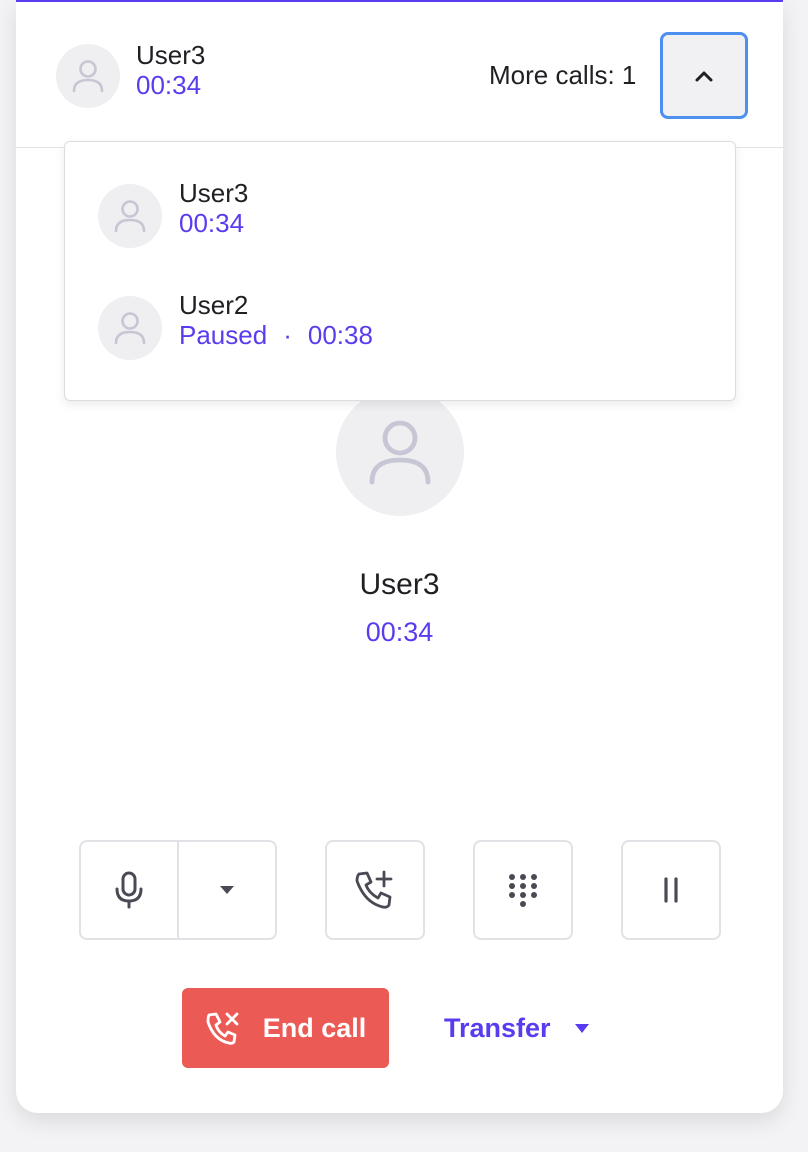 Image resolution: width=808 pixels, height=1152 pixels. I want to click on call-item-timer: 00:38, so click(340, 335).